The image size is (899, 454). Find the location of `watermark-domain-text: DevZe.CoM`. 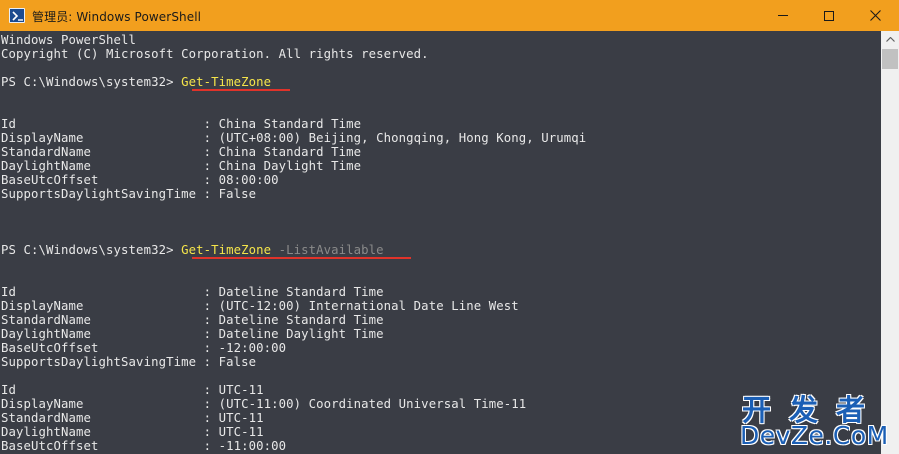

watermark-domain-text: DevZe.CoM is located at coordinates (814, 435).